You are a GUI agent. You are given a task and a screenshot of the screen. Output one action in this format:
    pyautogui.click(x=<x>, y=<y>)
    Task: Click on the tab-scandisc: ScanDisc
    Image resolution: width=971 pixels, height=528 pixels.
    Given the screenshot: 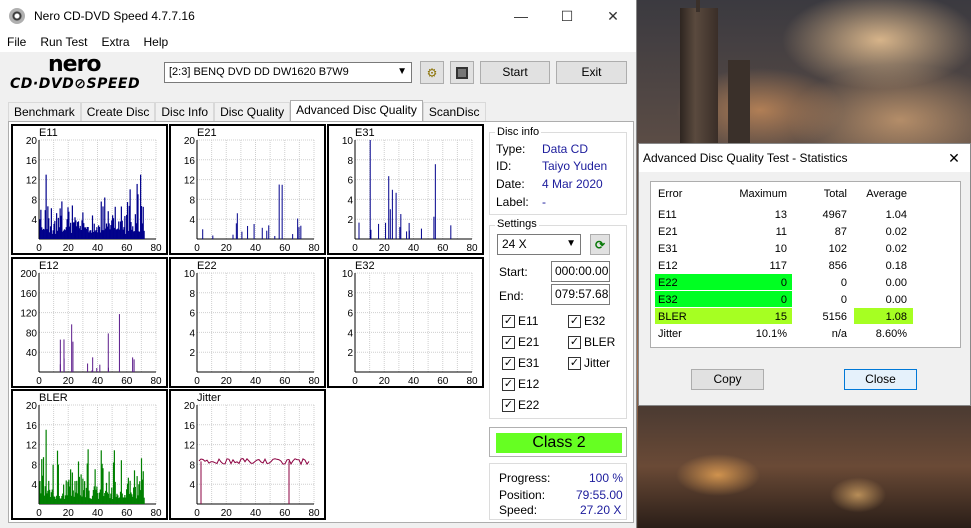 What is the action you would take?
    pyautogui.click(x=454, y=112)
    